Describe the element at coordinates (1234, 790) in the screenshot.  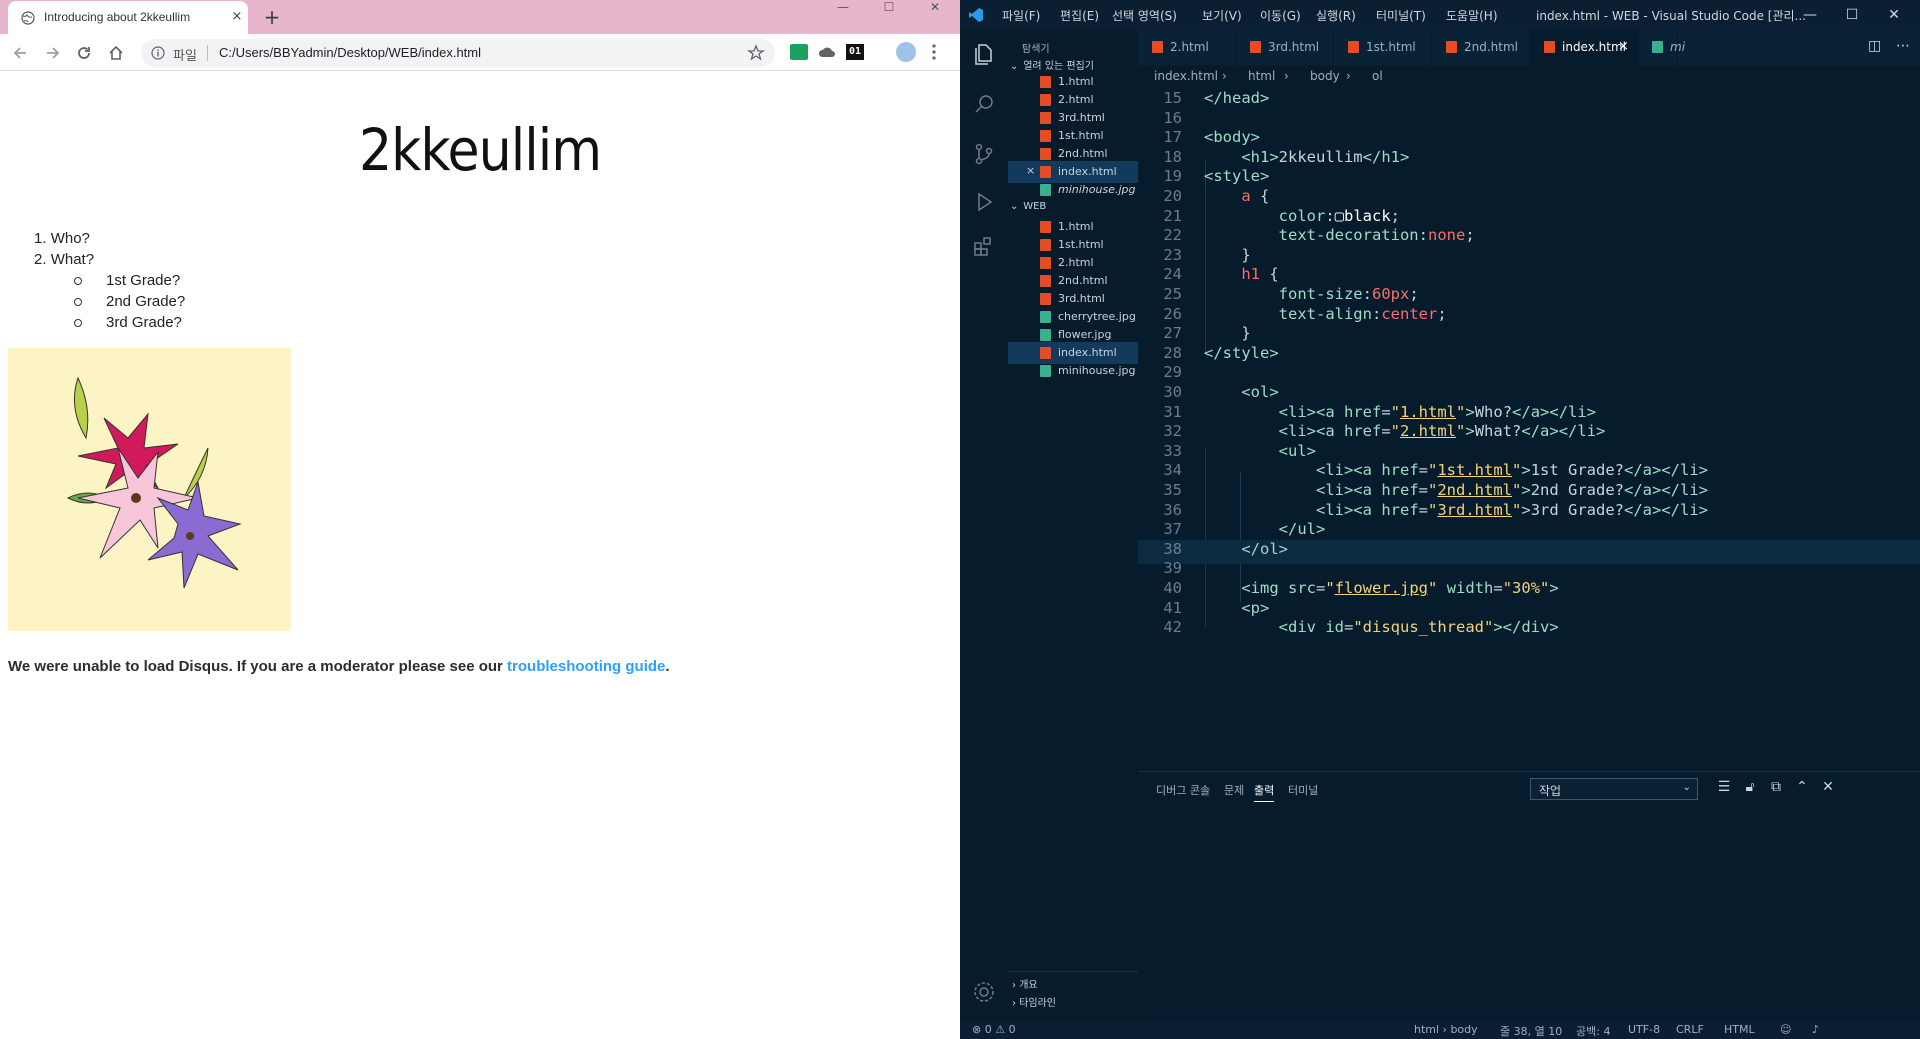
I see `tab-problems: 문제` at that location.